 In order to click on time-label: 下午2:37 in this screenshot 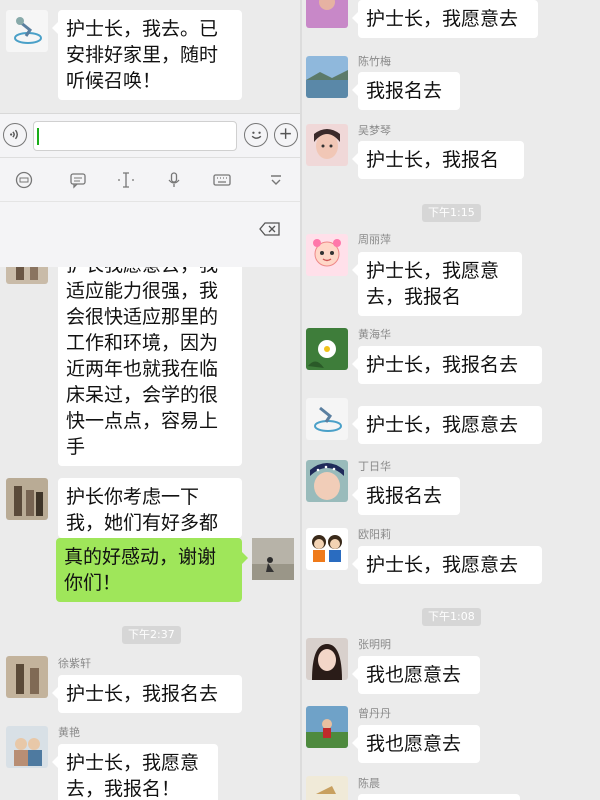, I will do `click(151, 634)`.